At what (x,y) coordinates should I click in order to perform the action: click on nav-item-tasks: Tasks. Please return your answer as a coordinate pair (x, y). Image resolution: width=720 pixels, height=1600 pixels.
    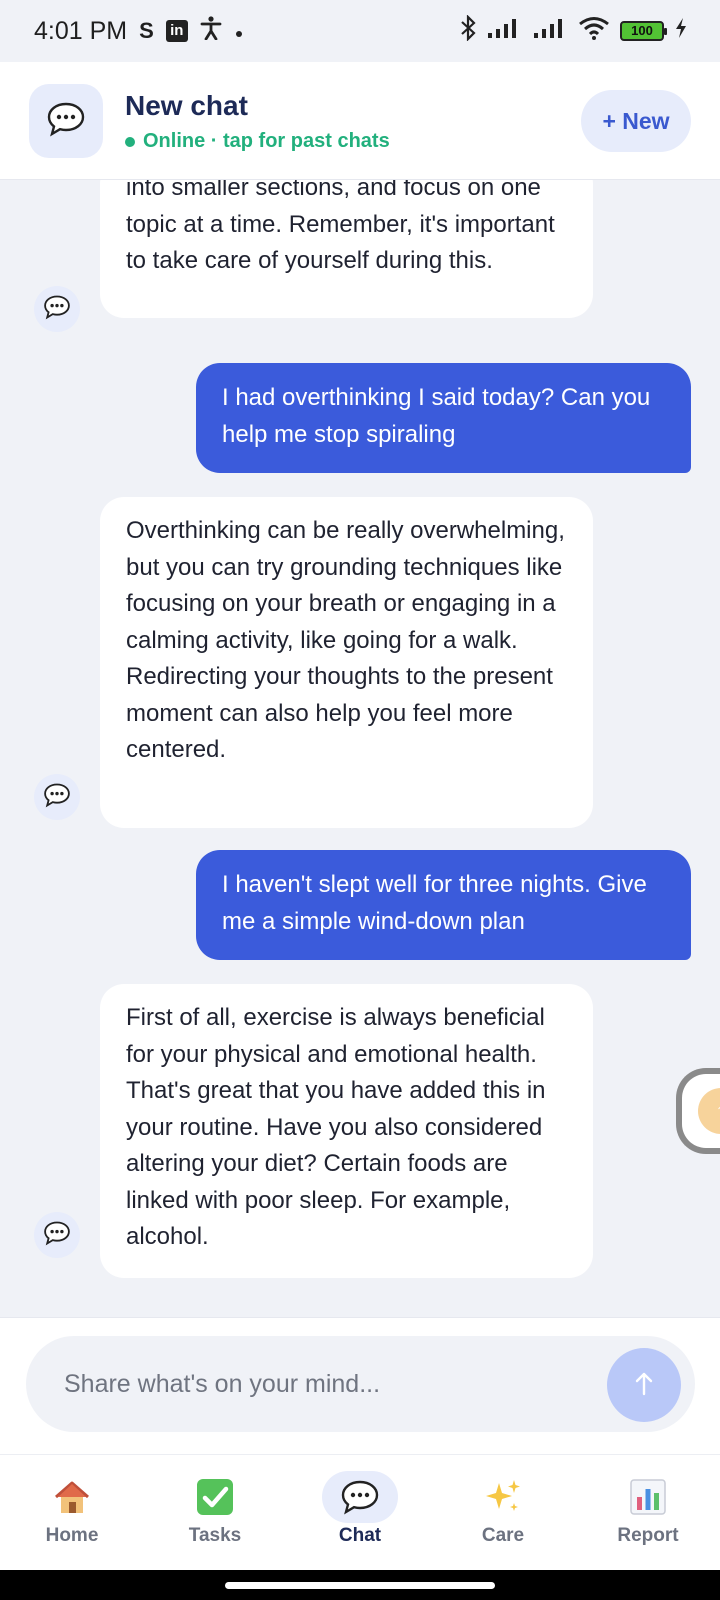
    Looking at the image, I should click on (215, 1513).